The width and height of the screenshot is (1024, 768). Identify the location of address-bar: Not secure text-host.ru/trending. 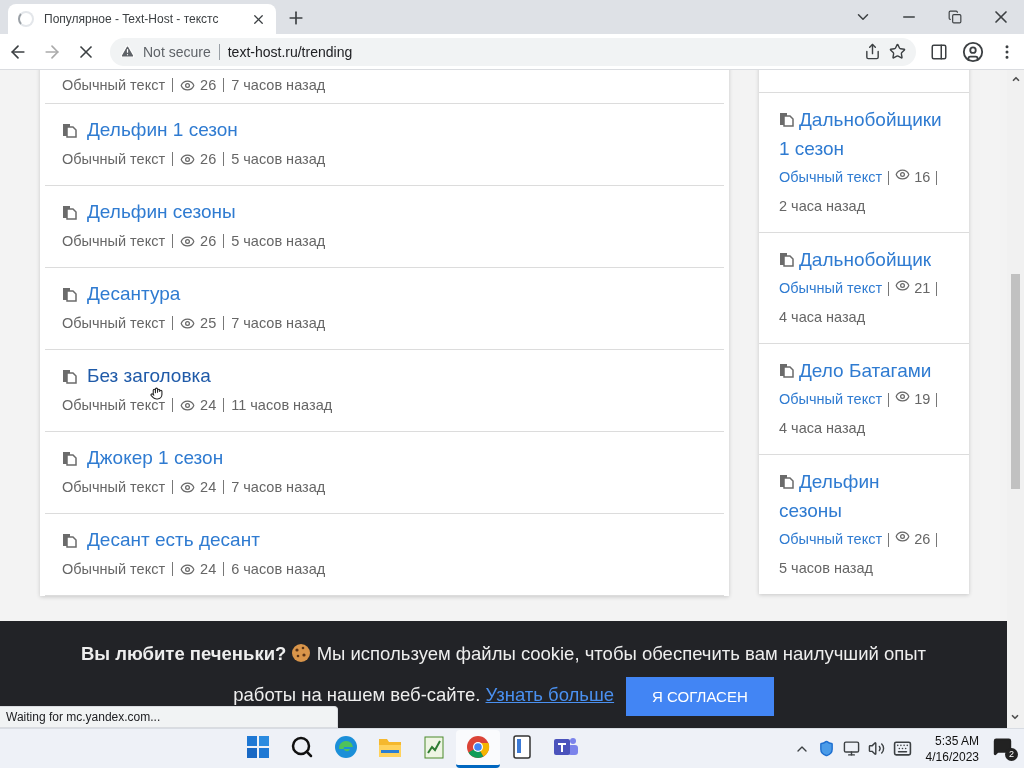
(513, 51).